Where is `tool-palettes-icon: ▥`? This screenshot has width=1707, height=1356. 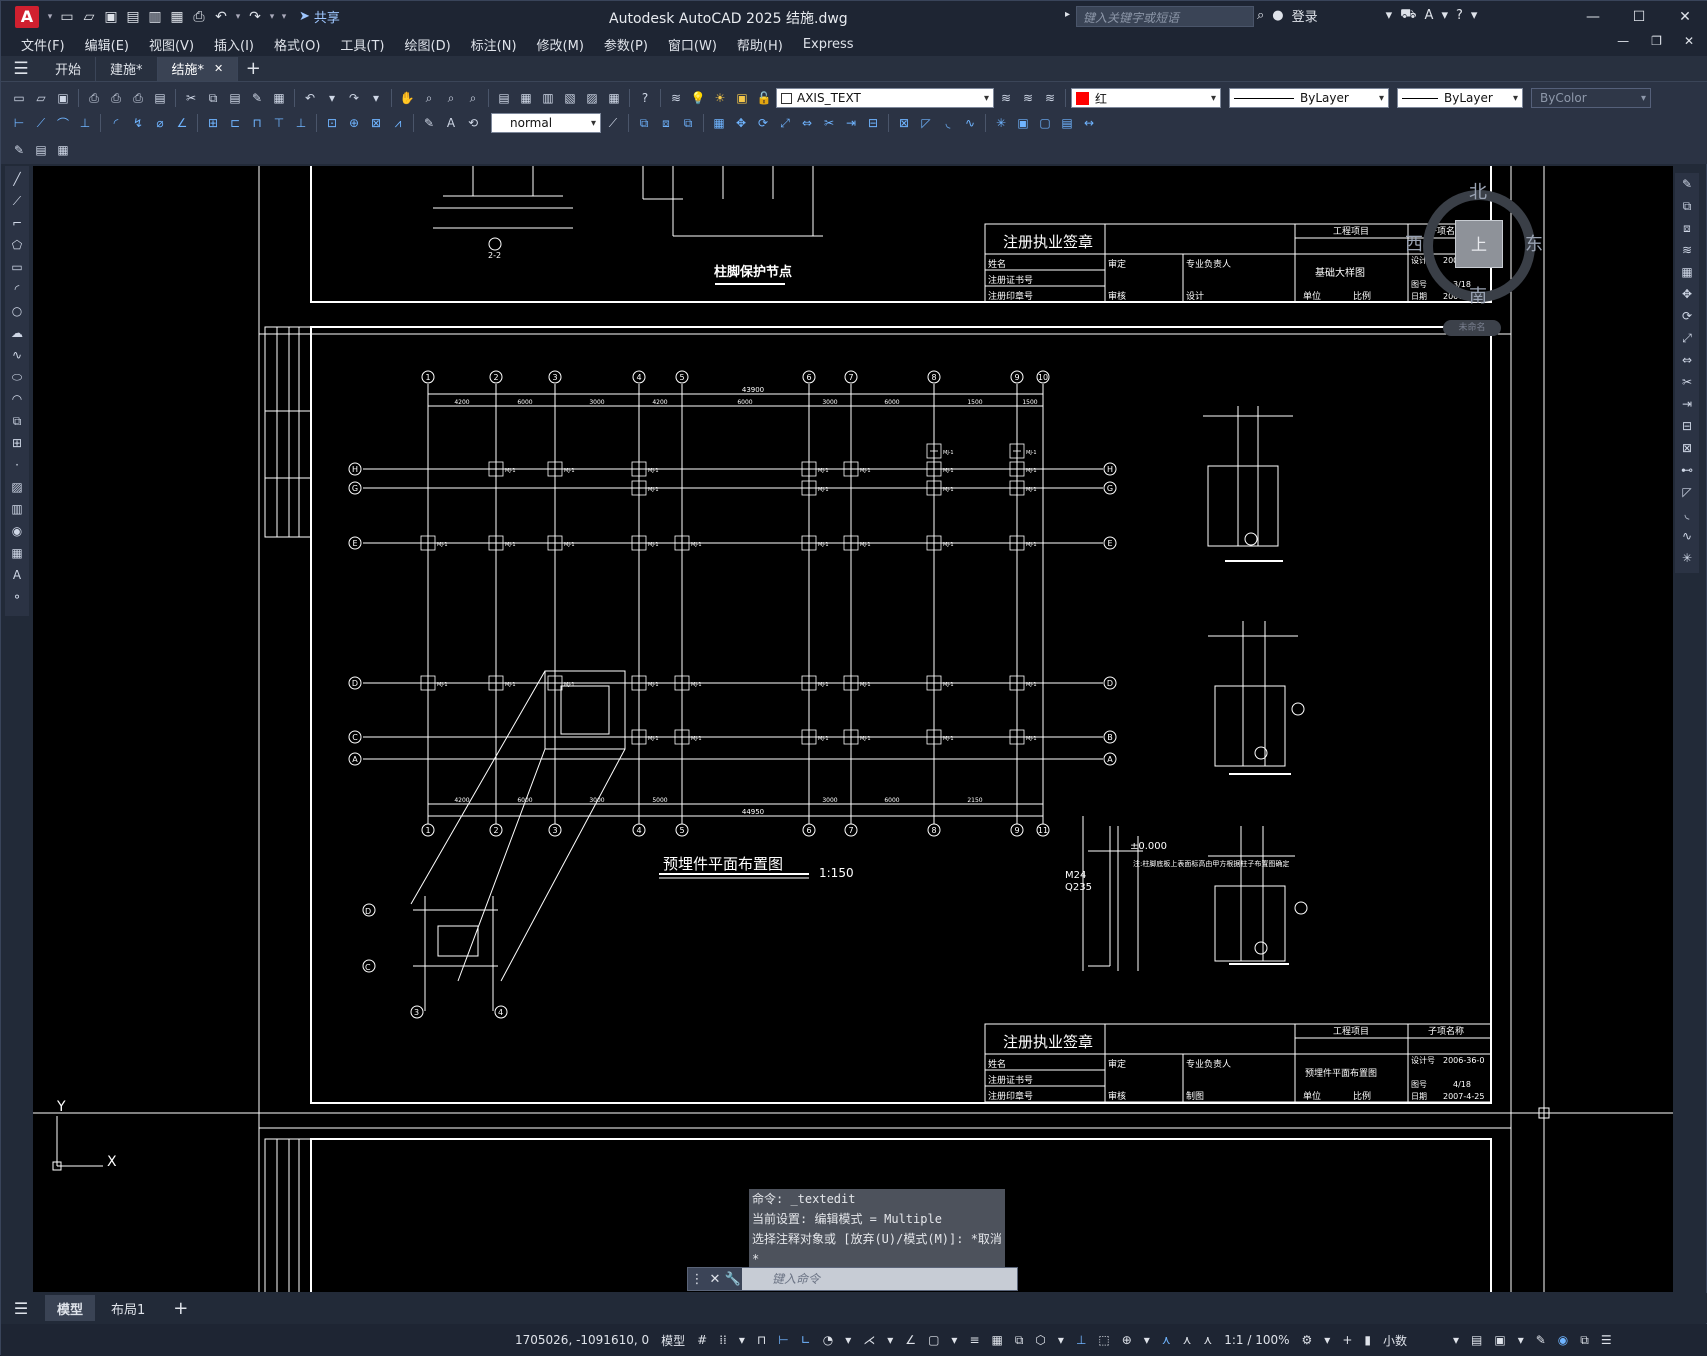
tool-palettes-icon: ▥ is located at coordinates (548, 98).